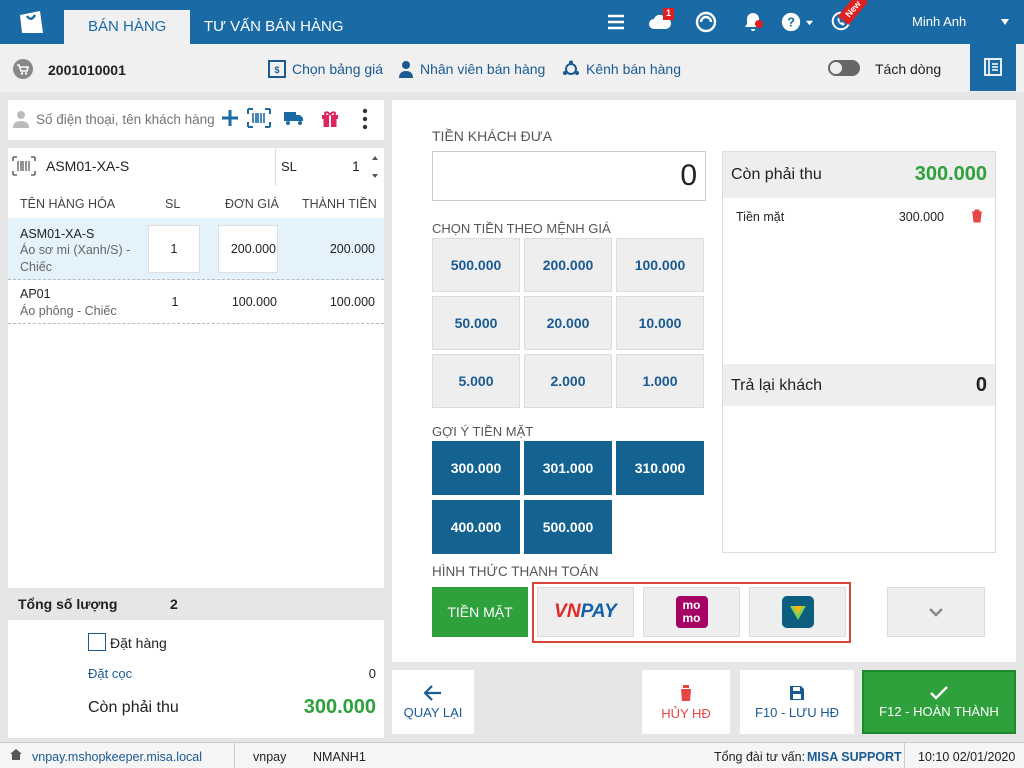  What do you see at coordinates (274, 27) in the screenshot?
I see `tab-tu-van-ban-hang: TƯ VẤN BÁN HÀNG` at bounding box center [274, 27].